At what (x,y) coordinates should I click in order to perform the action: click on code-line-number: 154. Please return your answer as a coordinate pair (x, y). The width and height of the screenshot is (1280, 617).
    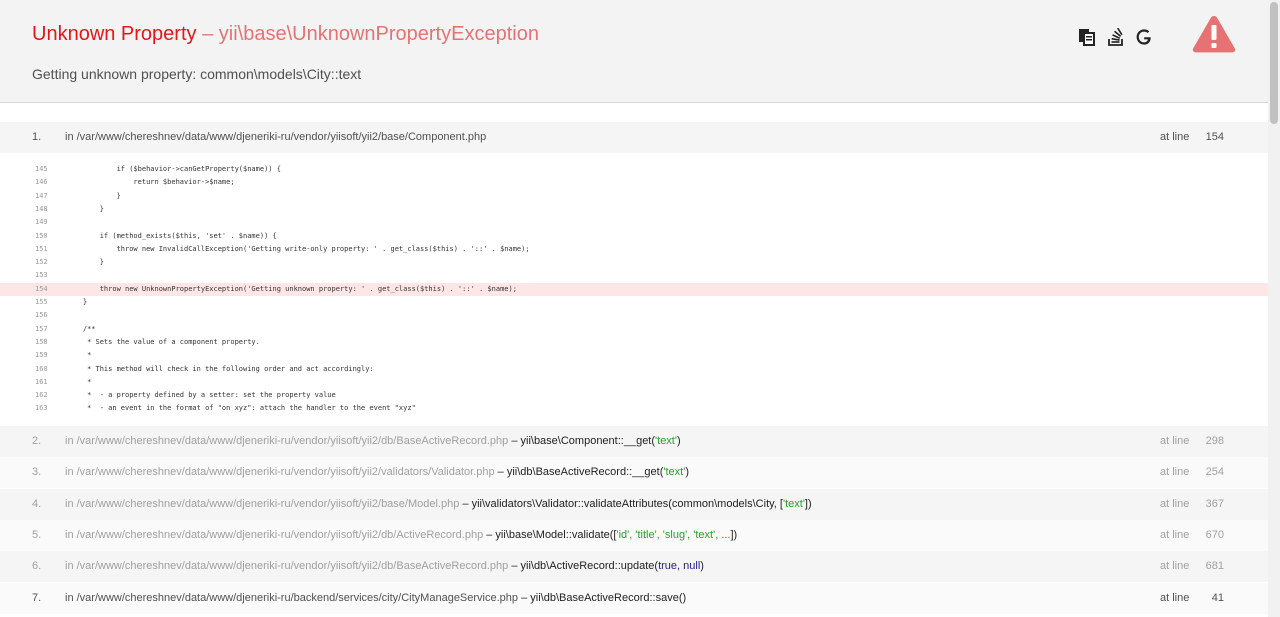
    Looking at the image, I should click on (41, 288).